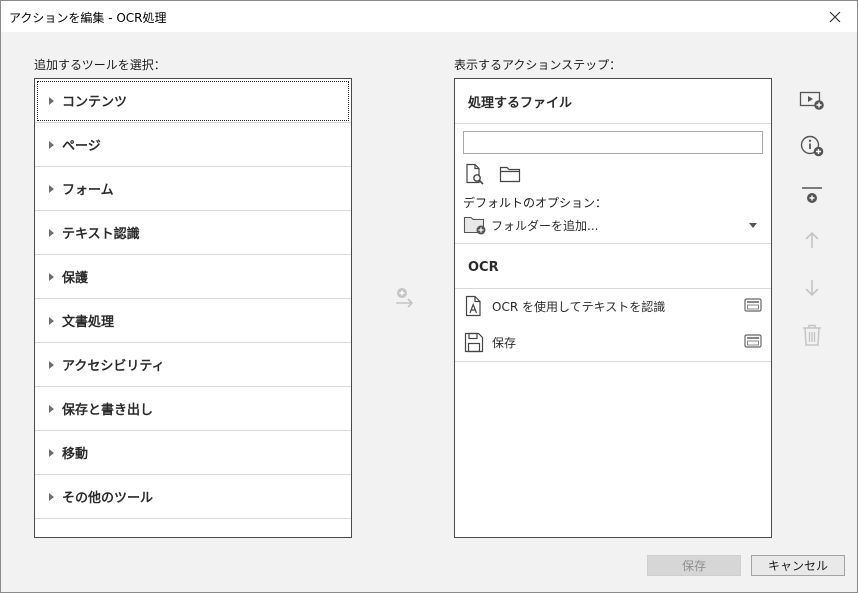 This screenshot has width=858, height=593. What do you see at coordinates (798, 565) in the screenshot?
I see `cancel-button: キャンセル` at bounding box center [798, 565].